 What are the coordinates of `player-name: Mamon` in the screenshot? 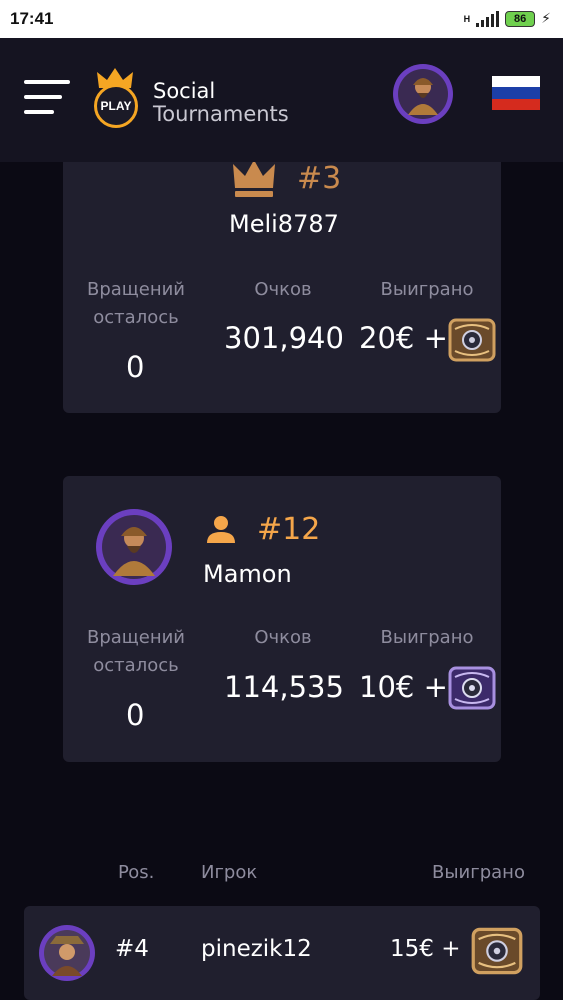 It's located at (247, 574).